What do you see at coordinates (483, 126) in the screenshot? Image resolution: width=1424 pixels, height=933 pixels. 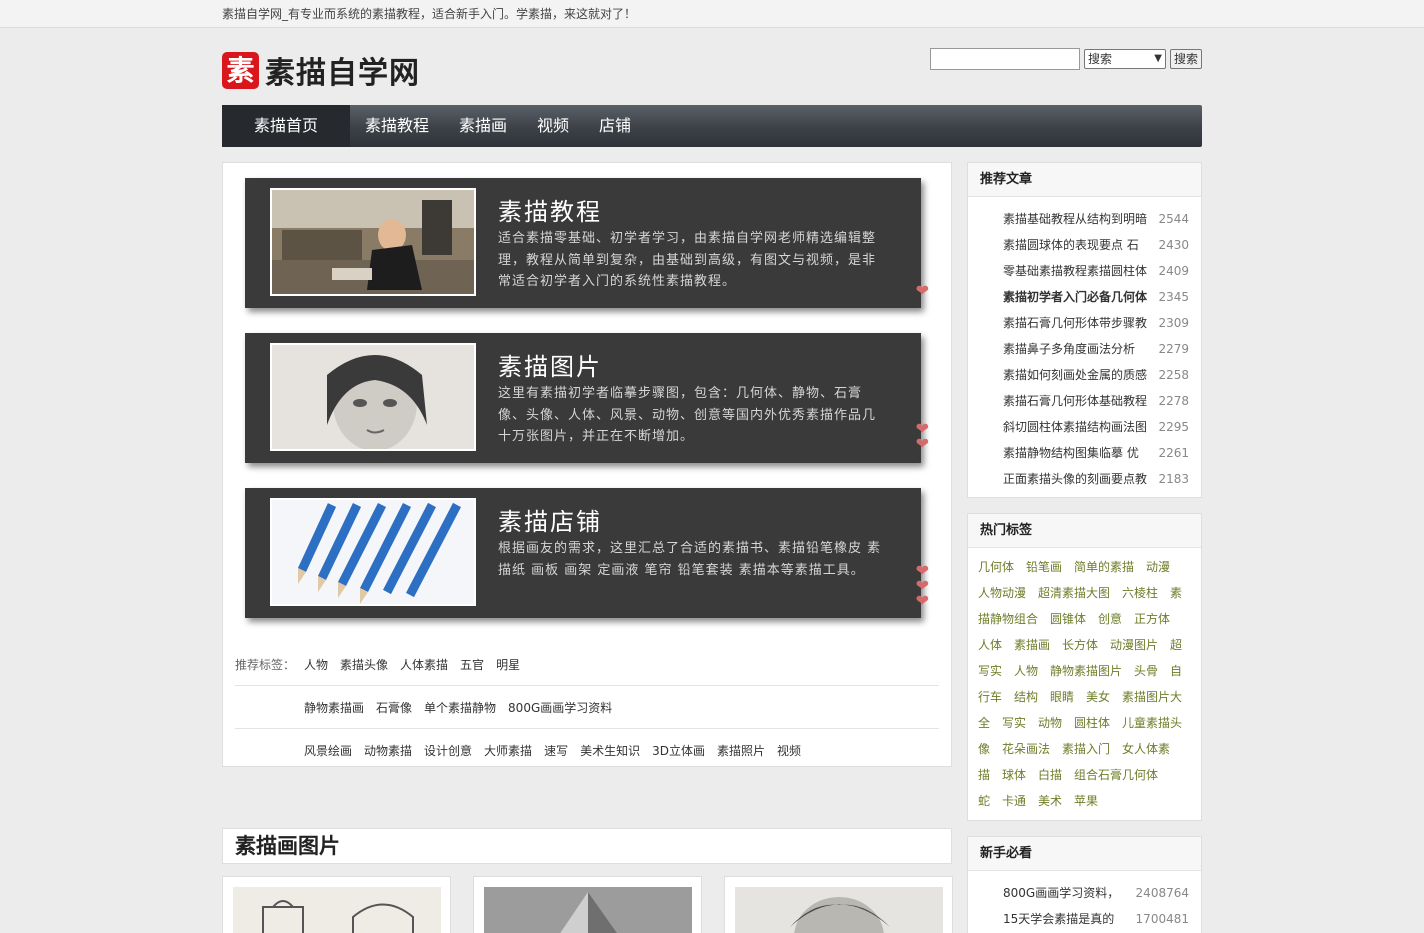 I see `nav-item-drawings: 素描画` at bounding box center [483, 126].